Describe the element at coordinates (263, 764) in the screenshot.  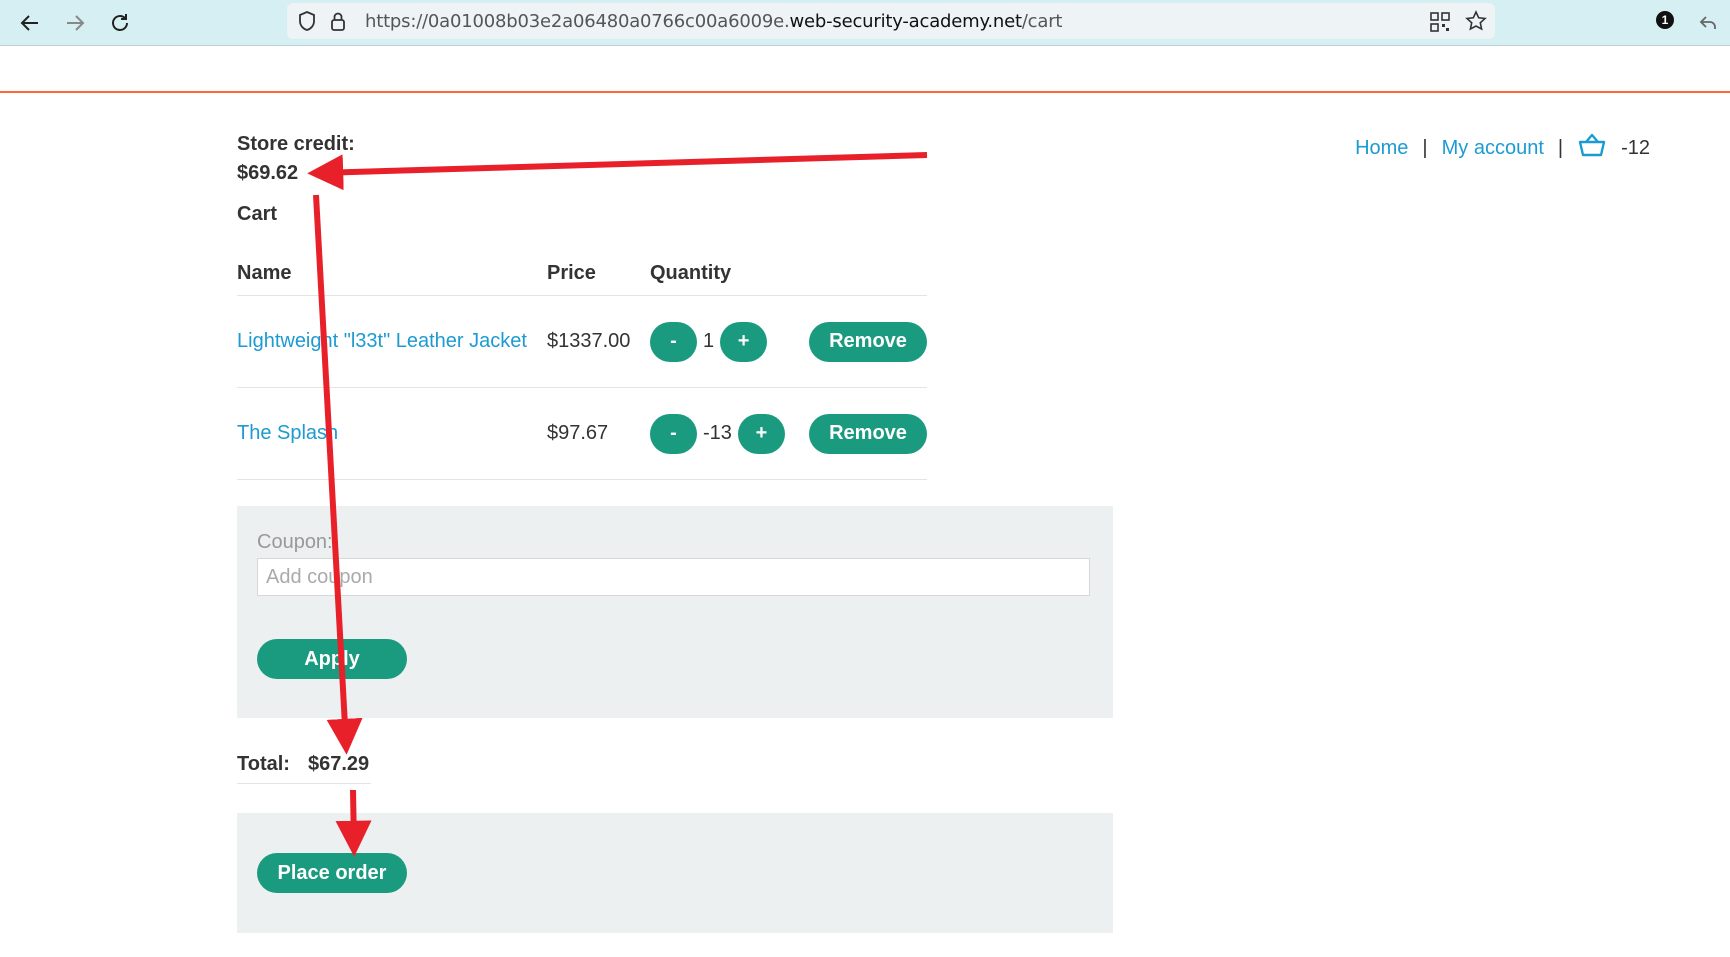
I see `total-label: Total:` at that location.